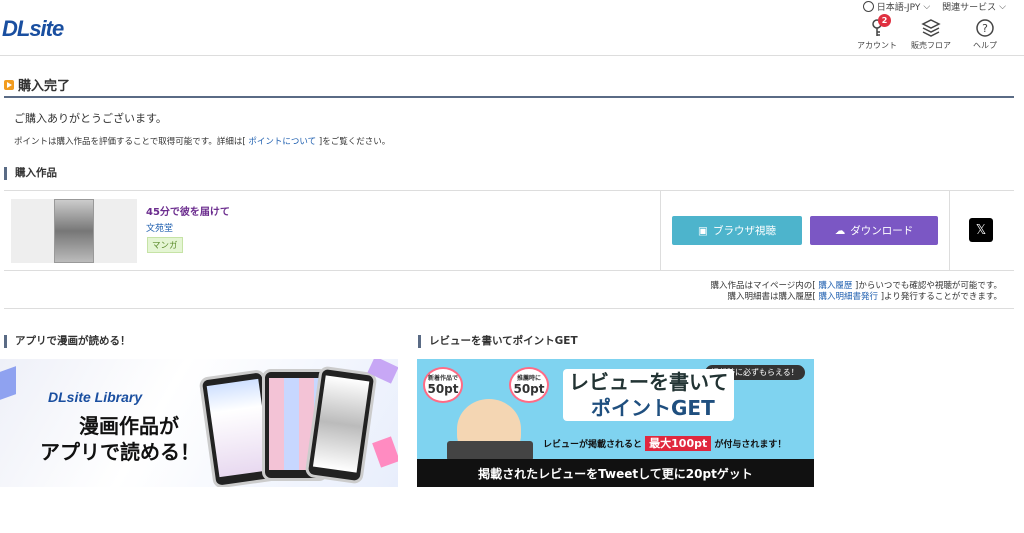  Describe the element at coordinates (490, 451) in the screenshot. I see `laptop-image` at that location.